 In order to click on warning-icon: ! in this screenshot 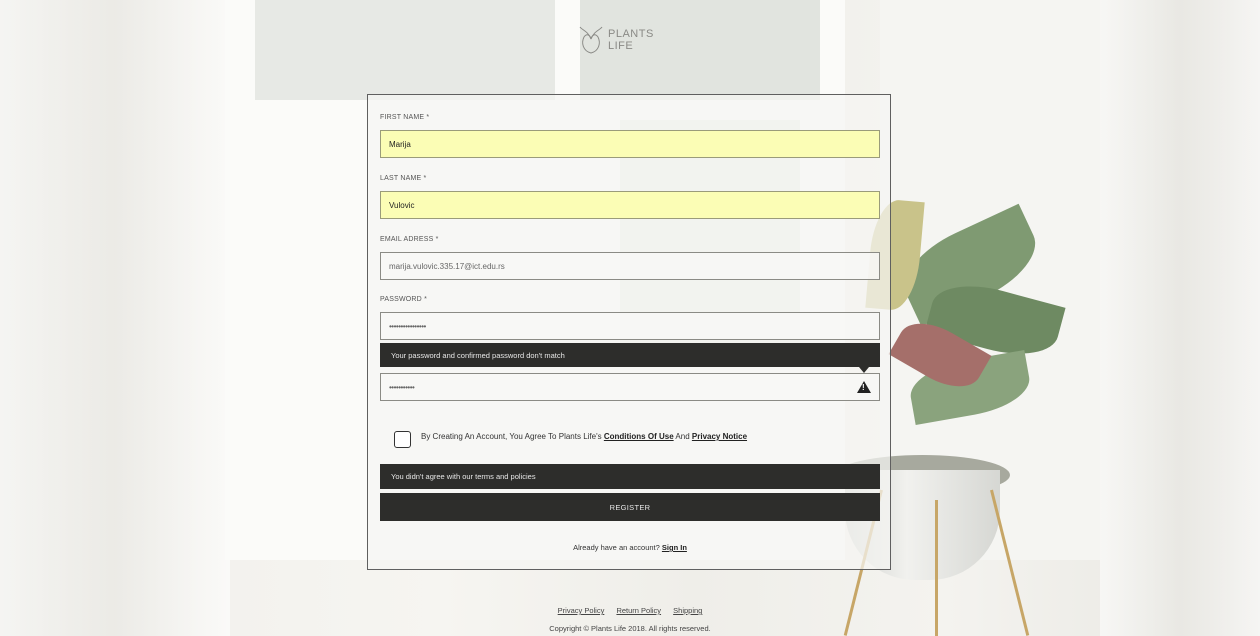, I will do `click(864, 387)`.